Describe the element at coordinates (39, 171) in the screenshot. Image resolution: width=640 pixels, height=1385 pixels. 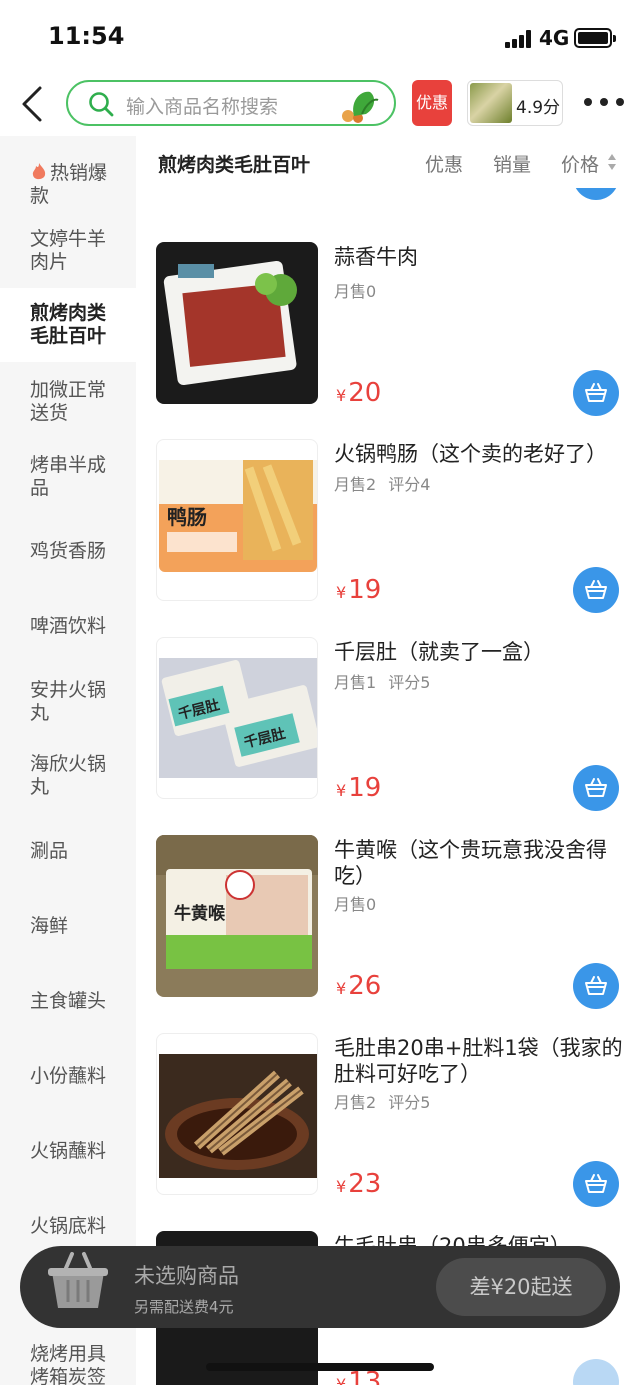
I see `fire-icon` at that location.